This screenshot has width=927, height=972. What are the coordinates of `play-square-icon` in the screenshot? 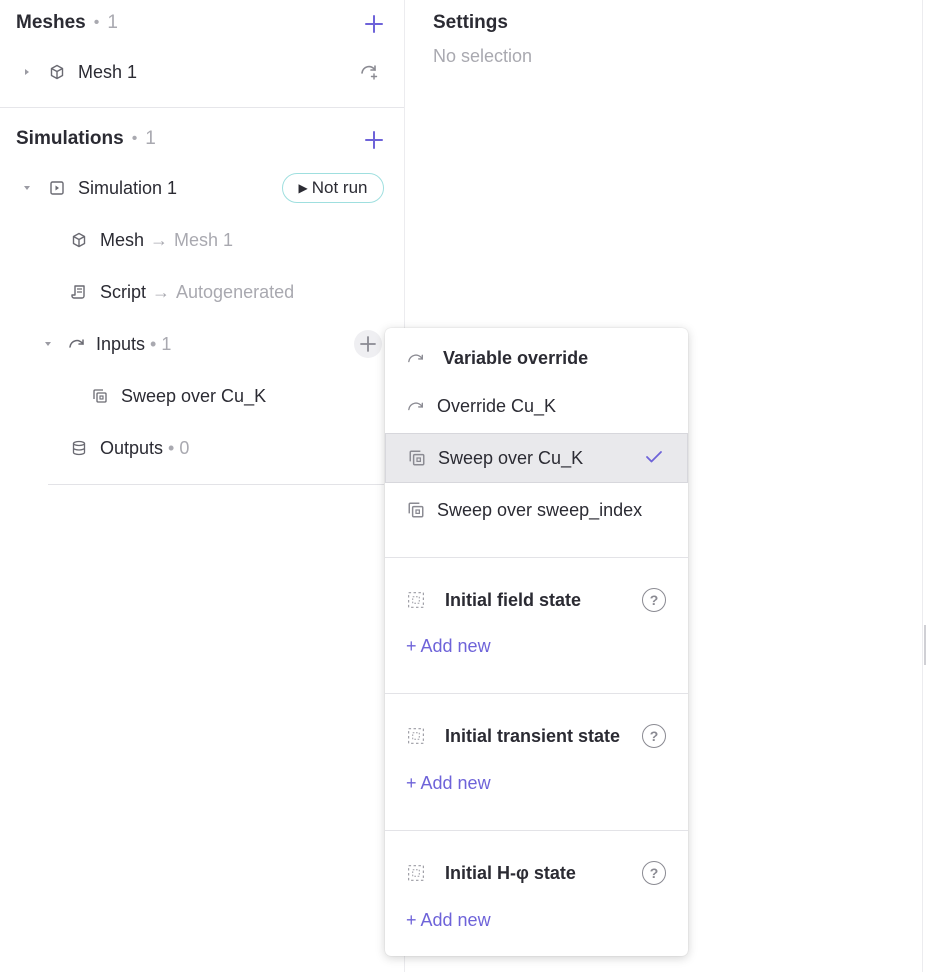 It's located at (57, 188).